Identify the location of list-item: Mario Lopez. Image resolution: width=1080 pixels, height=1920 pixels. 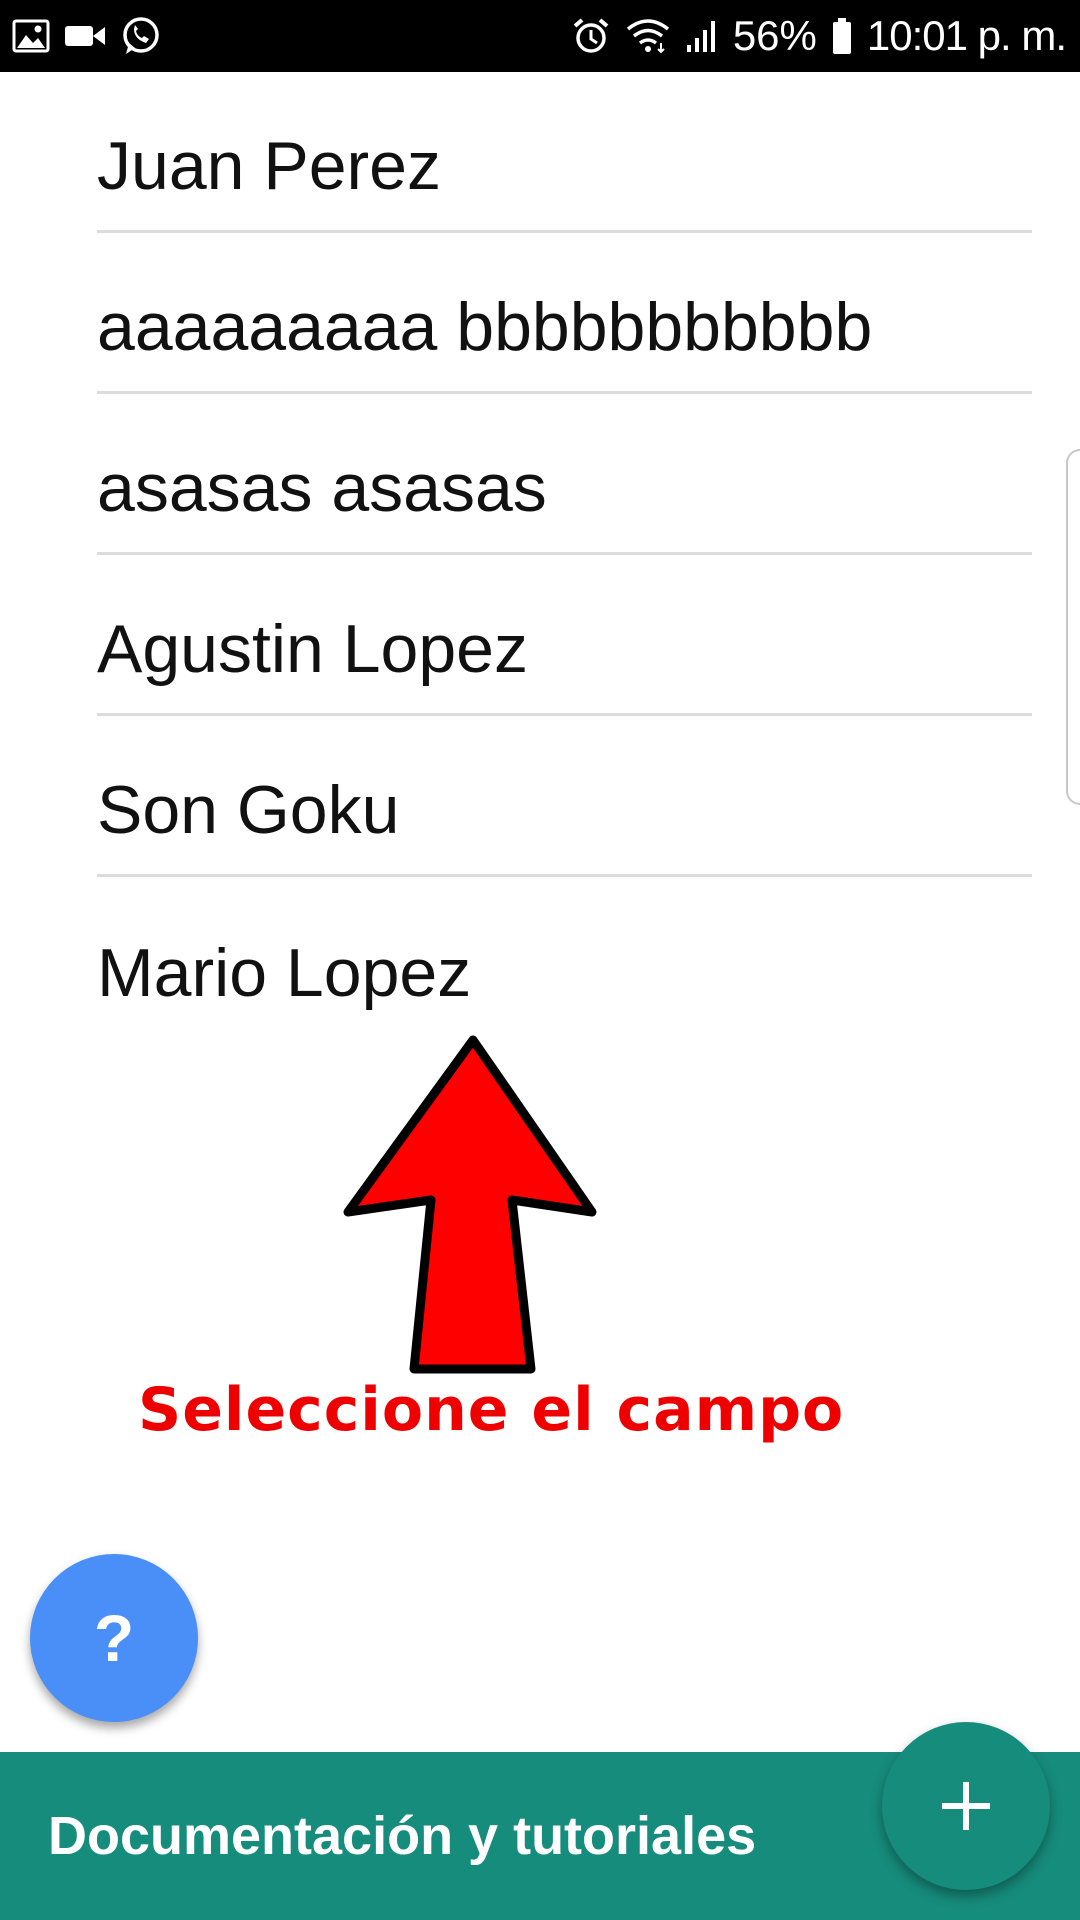
(564, 957).